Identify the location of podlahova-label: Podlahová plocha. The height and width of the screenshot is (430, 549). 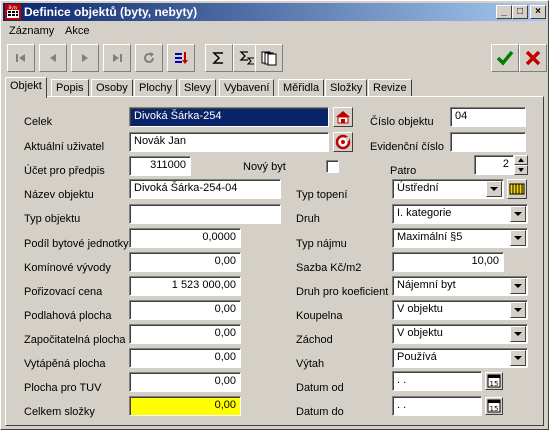
(68, 316).